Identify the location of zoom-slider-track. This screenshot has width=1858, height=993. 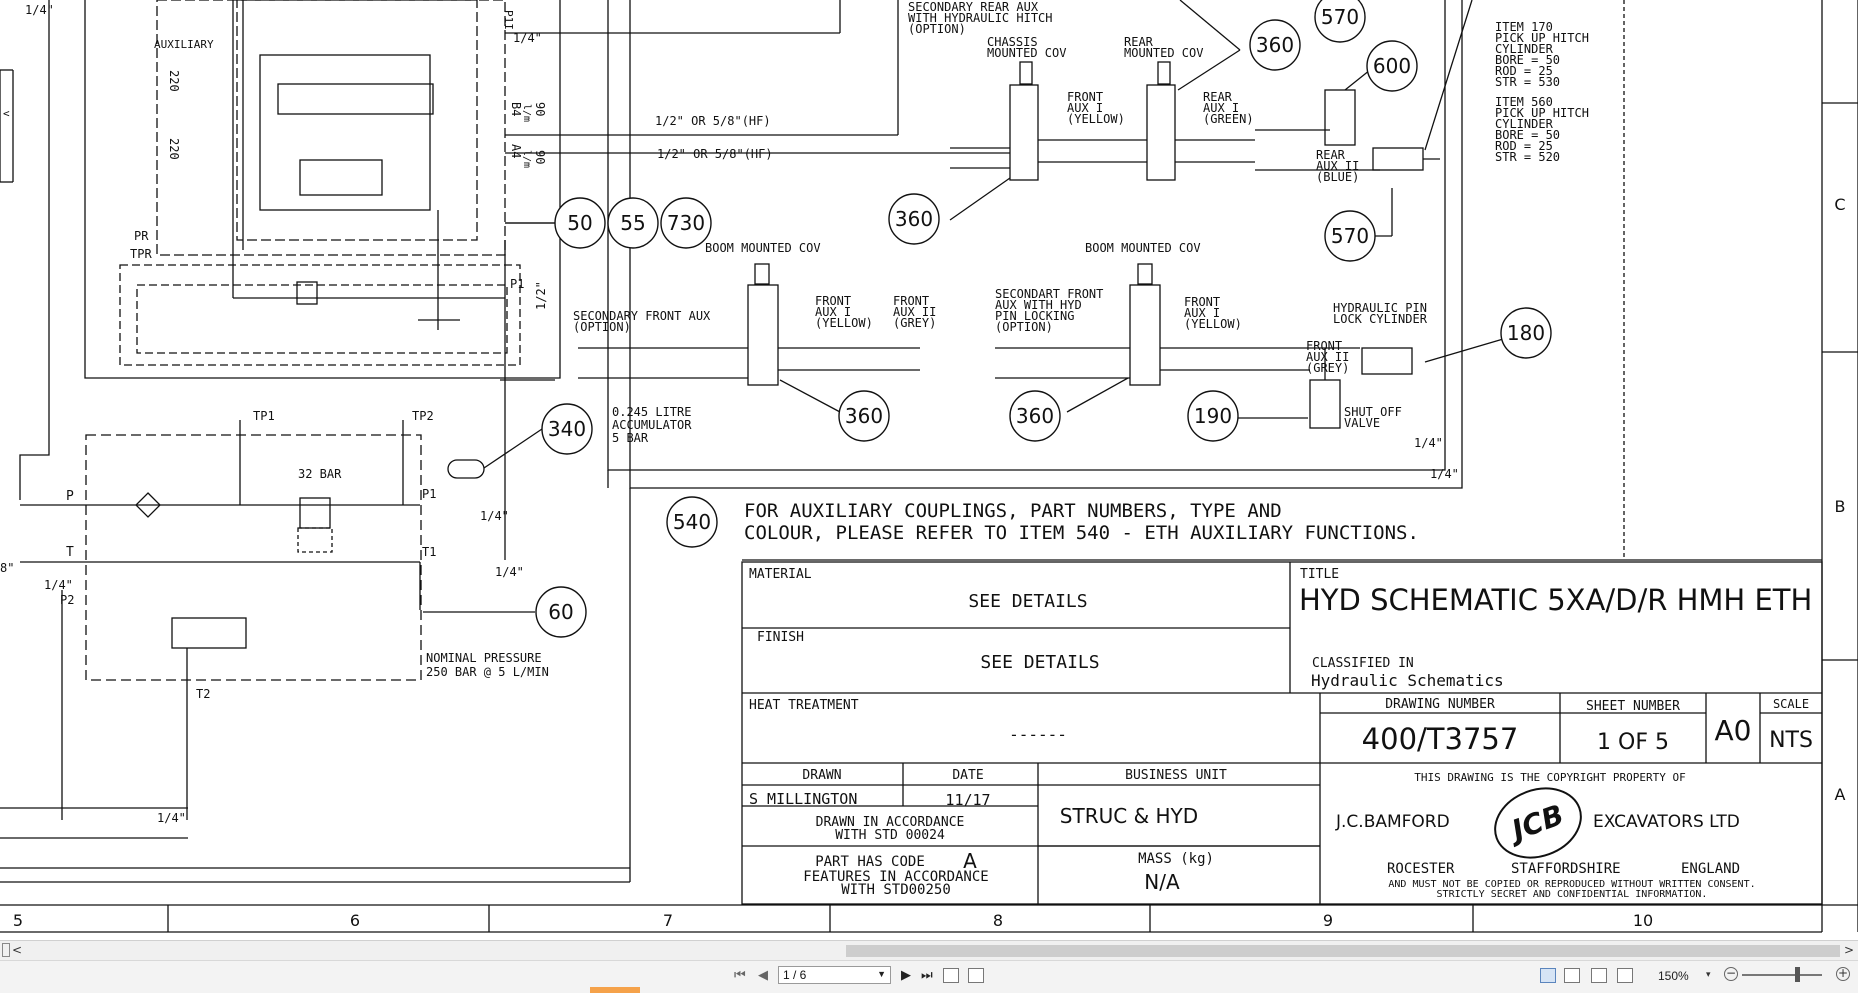
(1782, 975).